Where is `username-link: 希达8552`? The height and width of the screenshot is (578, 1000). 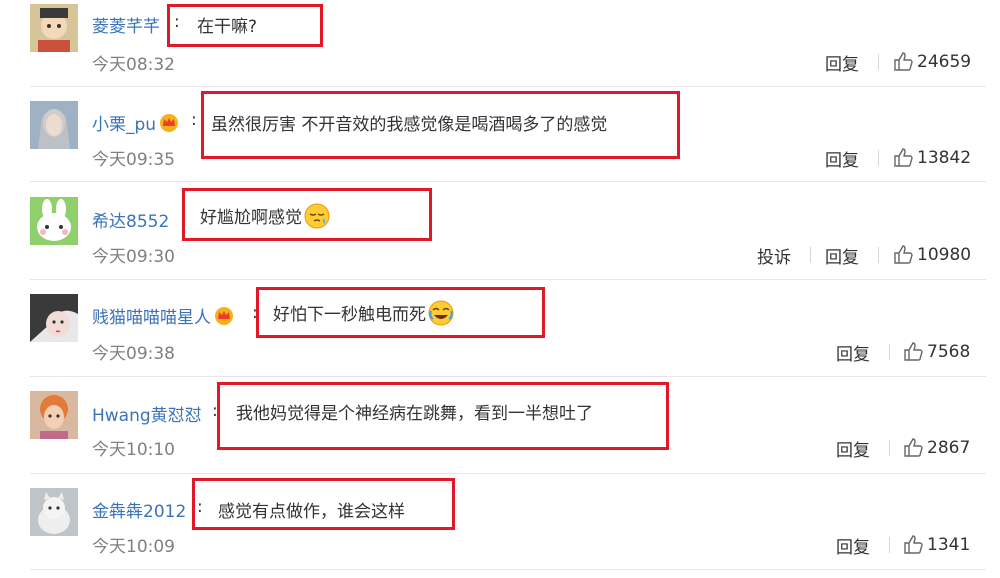 username-link: 希达8552 is located at coordinates (130, 219).